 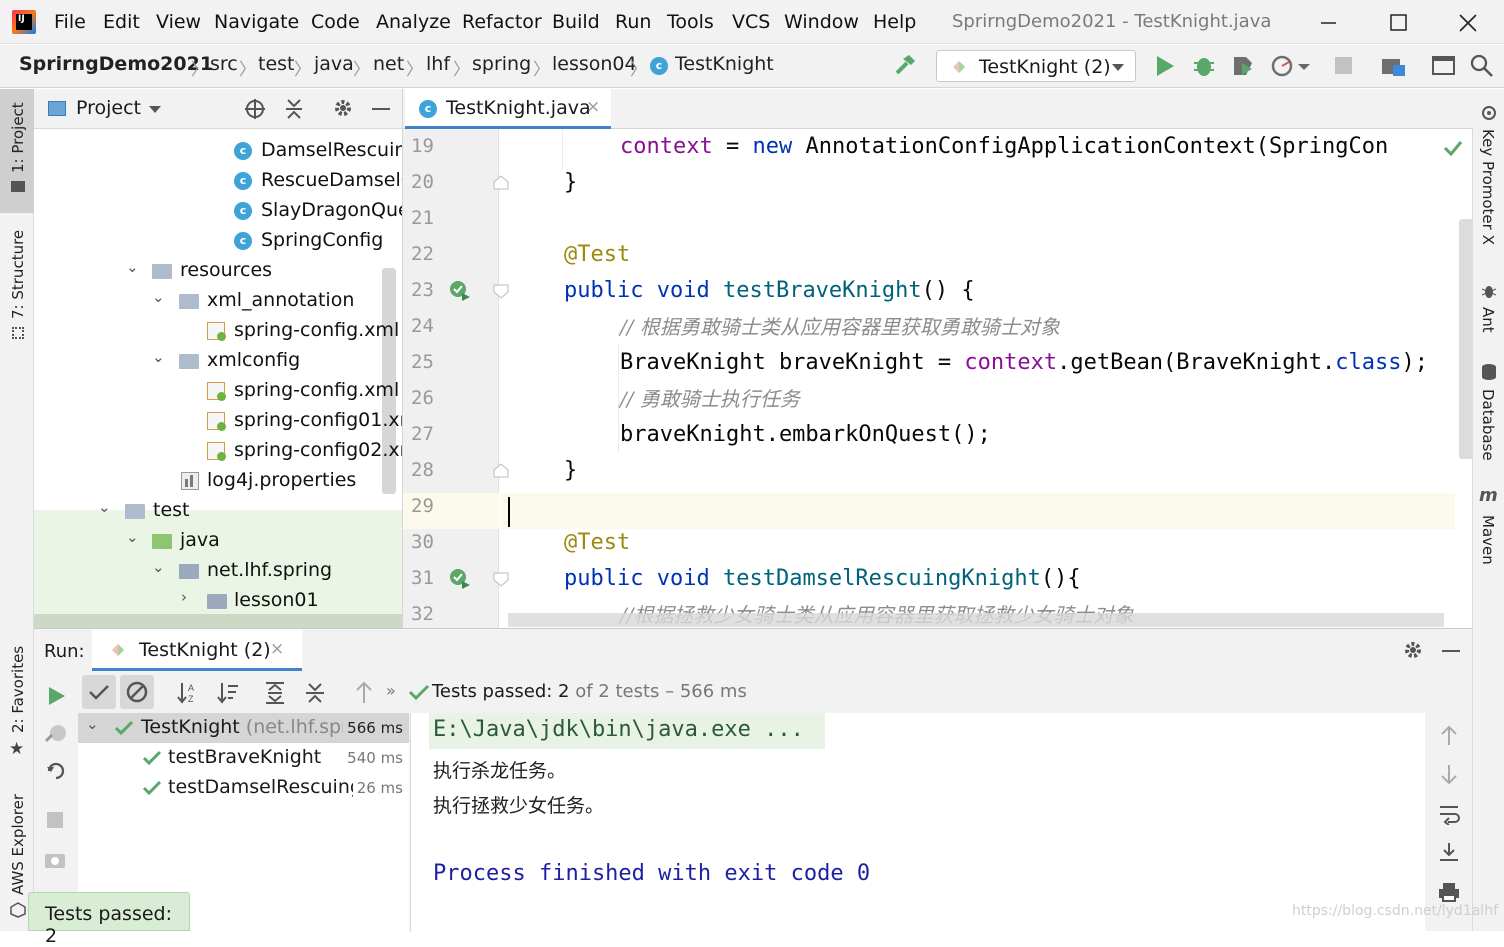 What do you see at coordinates (502, 22) in the screenshot?
I see `menu-refactor: Refactor` at bounding box center [502, 22].